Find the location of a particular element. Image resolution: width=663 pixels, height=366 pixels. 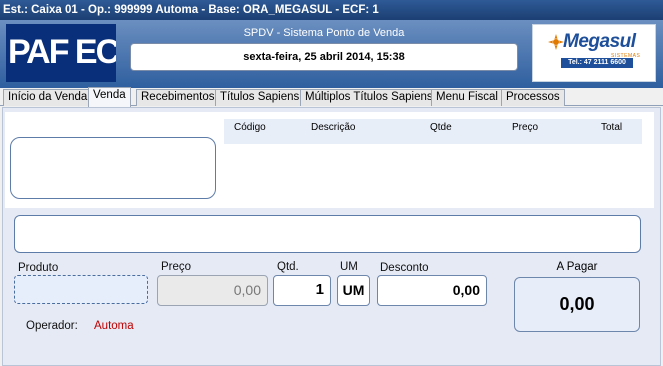

produto-input is located at coordinates (81, 289).